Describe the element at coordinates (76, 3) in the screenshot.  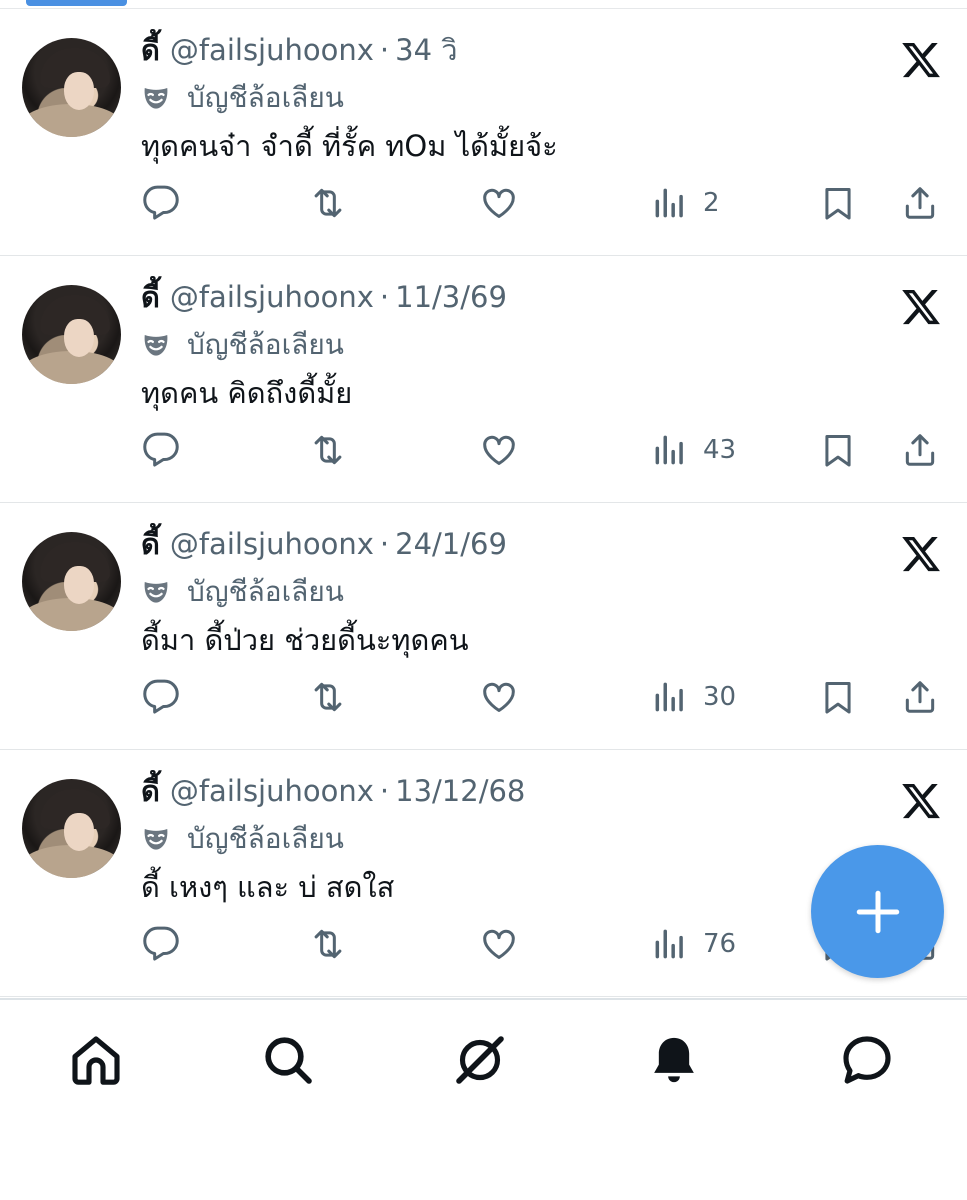
I see `active-tab-indicator` at that location.